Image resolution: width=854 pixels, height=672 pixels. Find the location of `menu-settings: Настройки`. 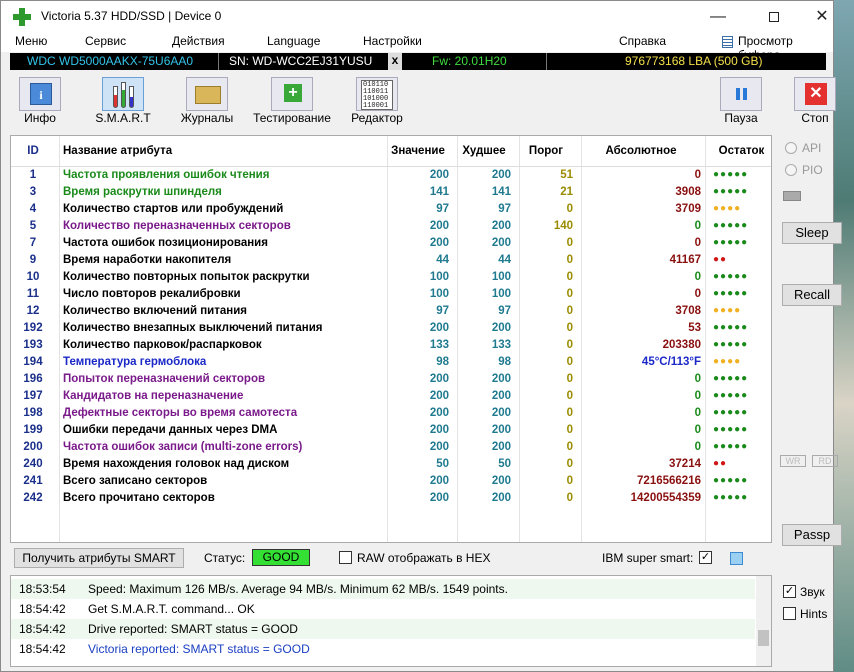

menu-settings: Настройки is located at coordinates (392, 41).